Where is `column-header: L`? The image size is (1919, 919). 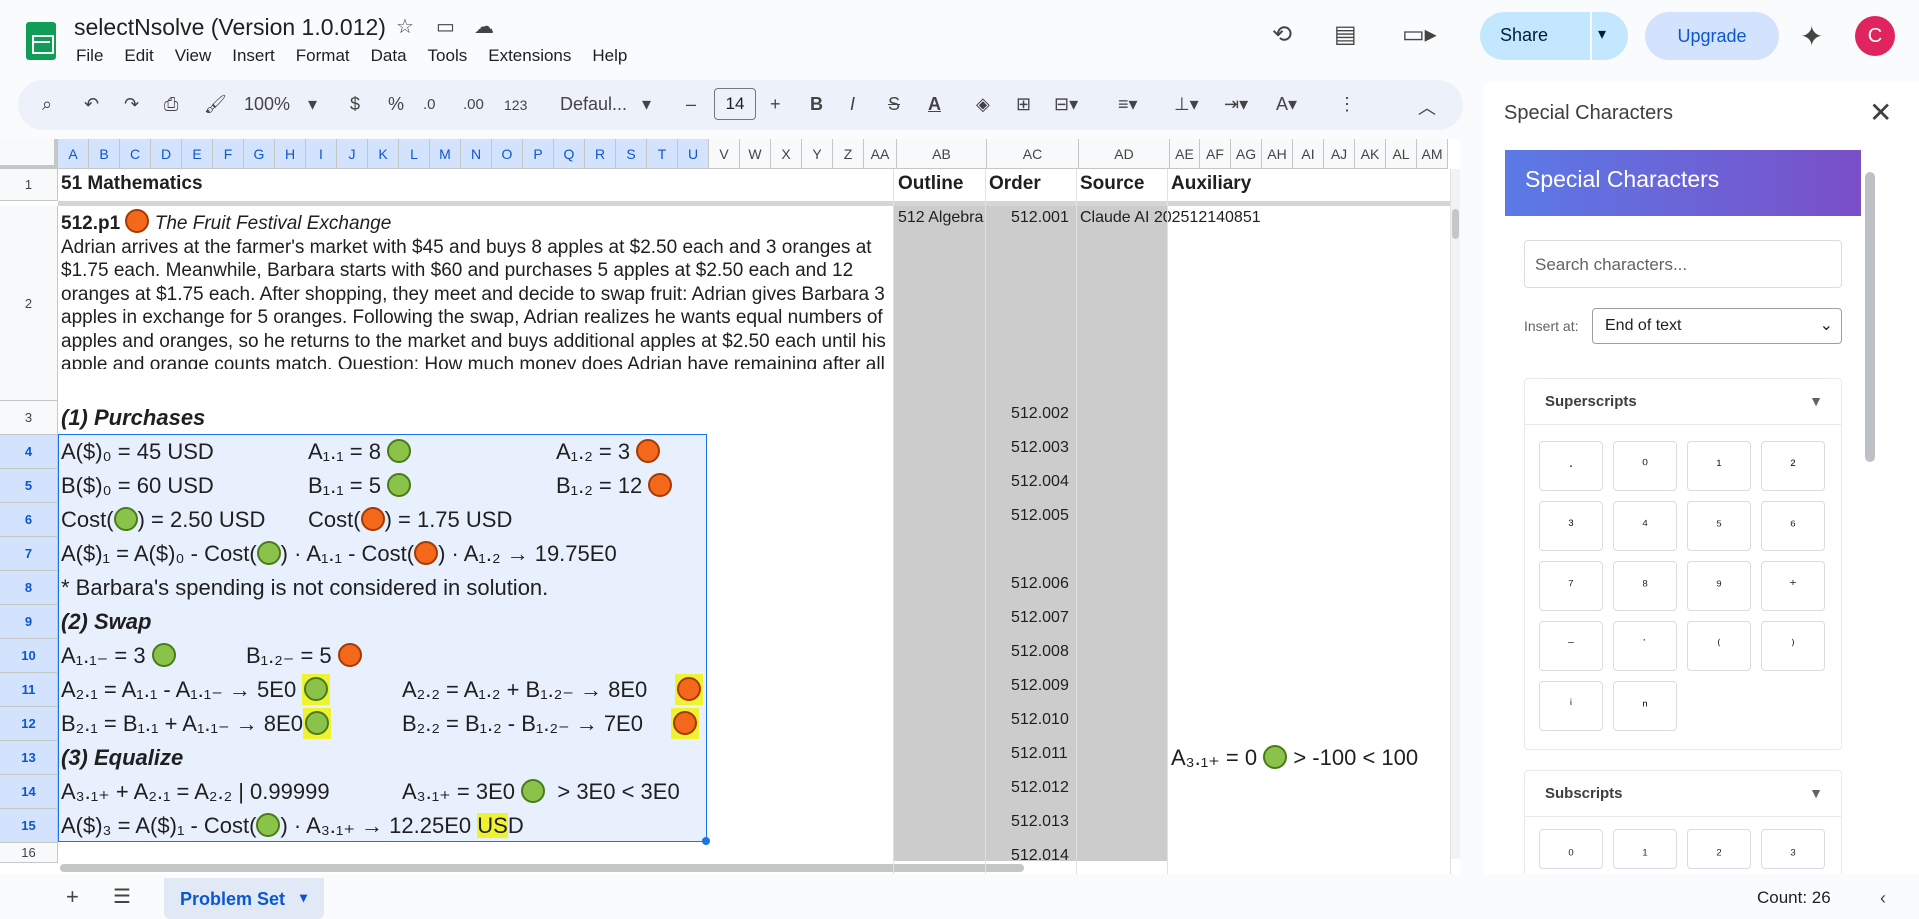
column-header: L is located at coordinates (414, 154).